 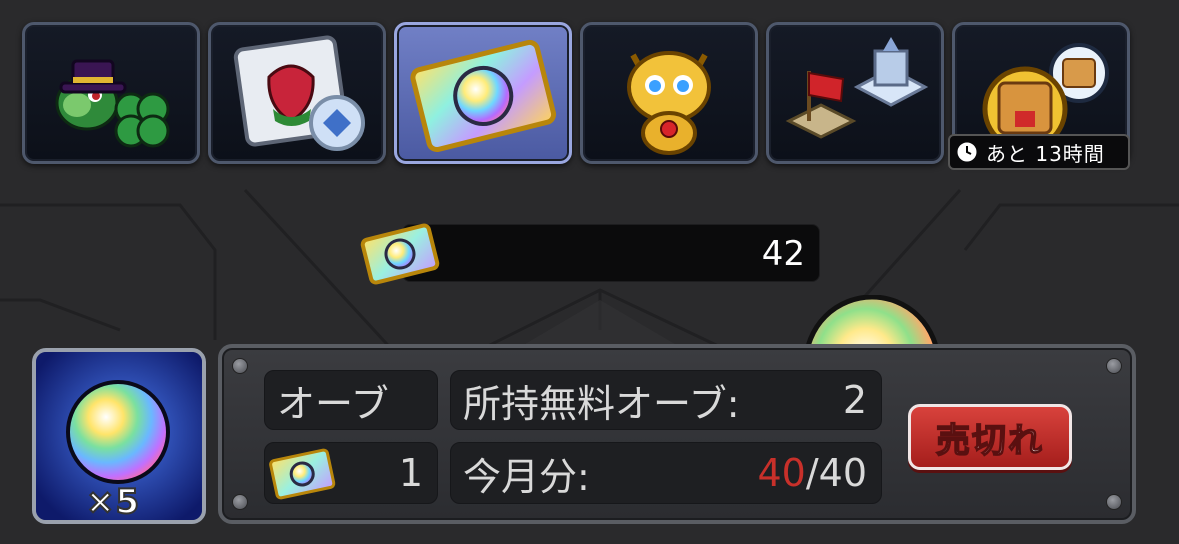 I want to click on tab-luck, so click(x=111, y=93).